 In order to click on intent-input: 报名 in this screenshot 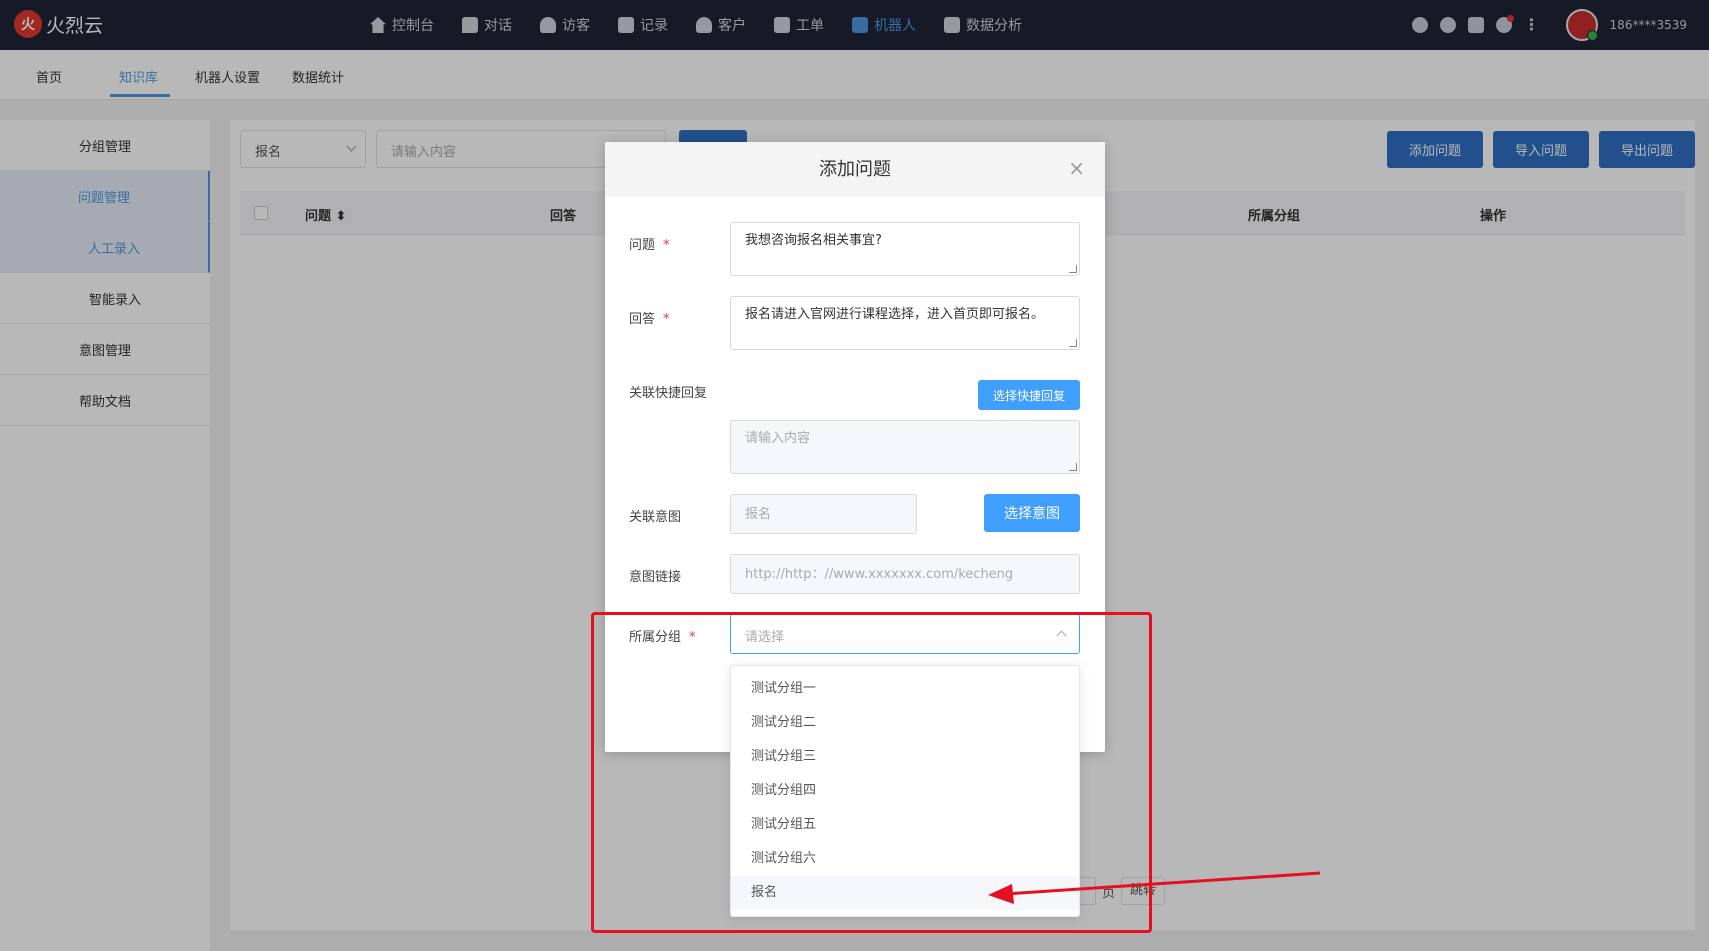, I will do `click(823, 514)`.